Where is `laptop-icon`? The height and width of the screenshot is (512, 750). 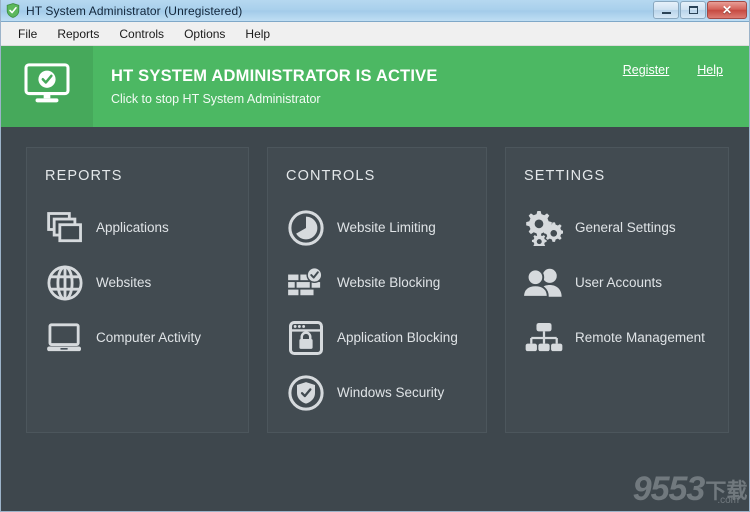 laptop-icon is located at coordinates (65, 338).